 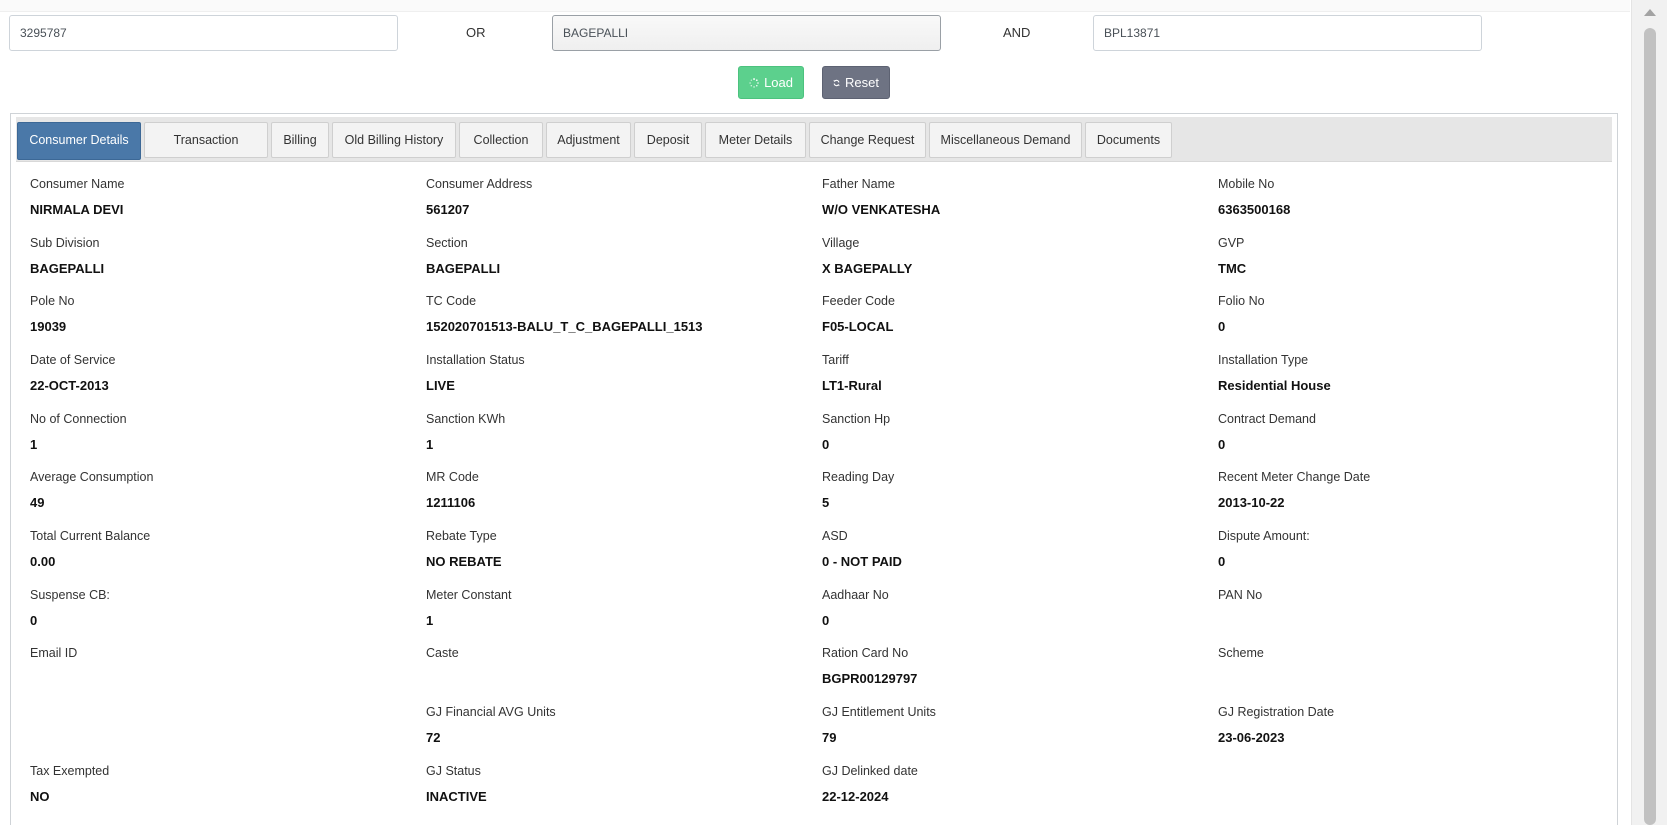 I want to click on scroll-up-arrow-icon, so click(x=1650, y=12).